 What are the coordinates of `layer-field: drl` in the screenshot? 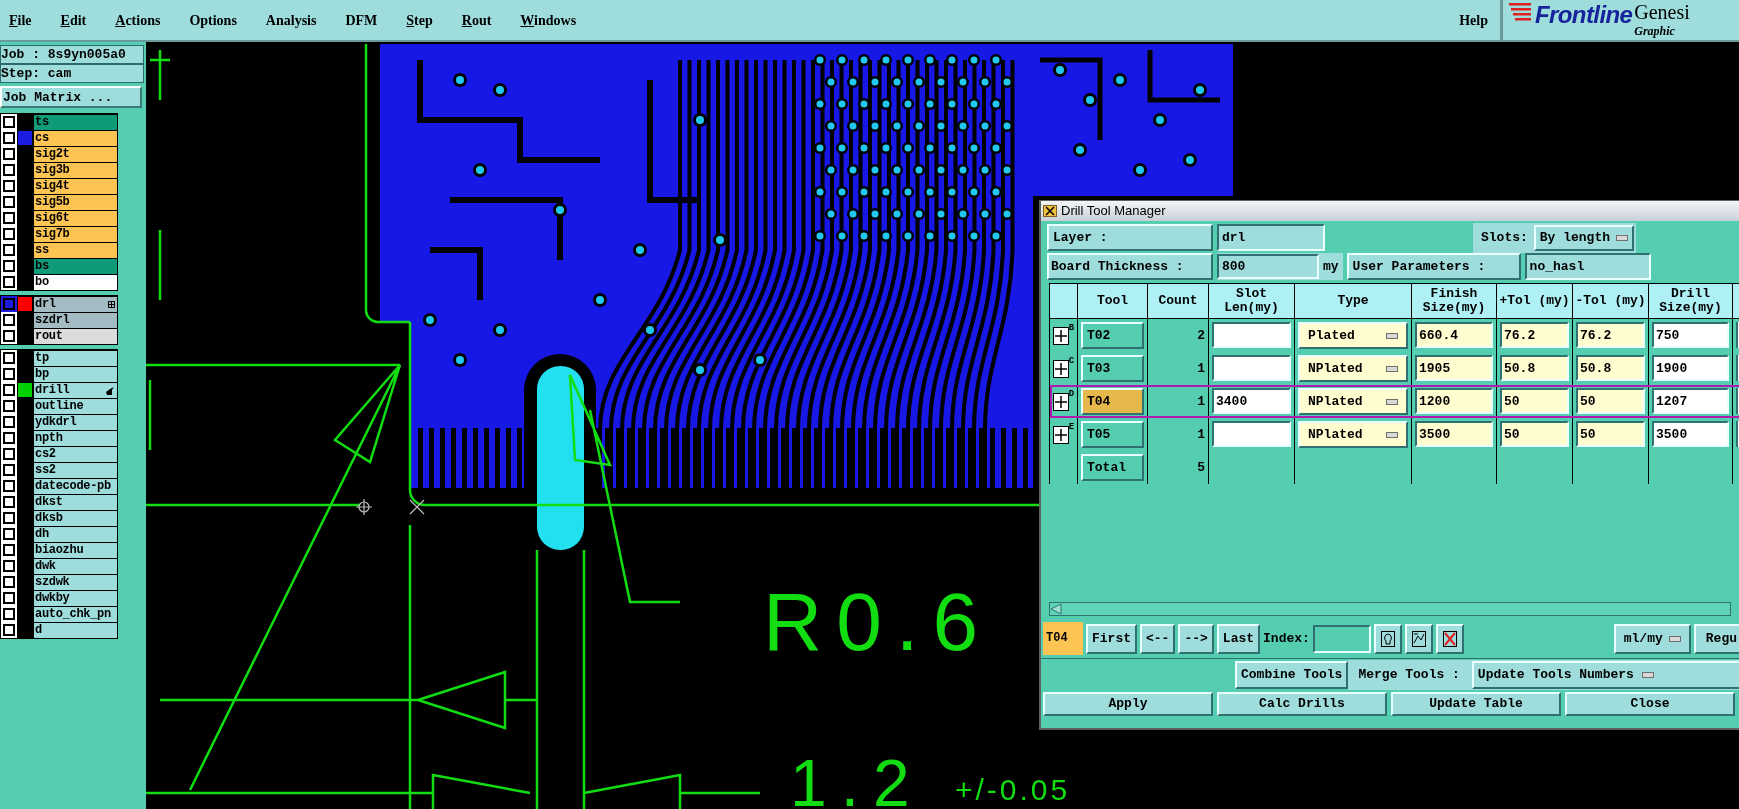 It's located at (1271, 237).